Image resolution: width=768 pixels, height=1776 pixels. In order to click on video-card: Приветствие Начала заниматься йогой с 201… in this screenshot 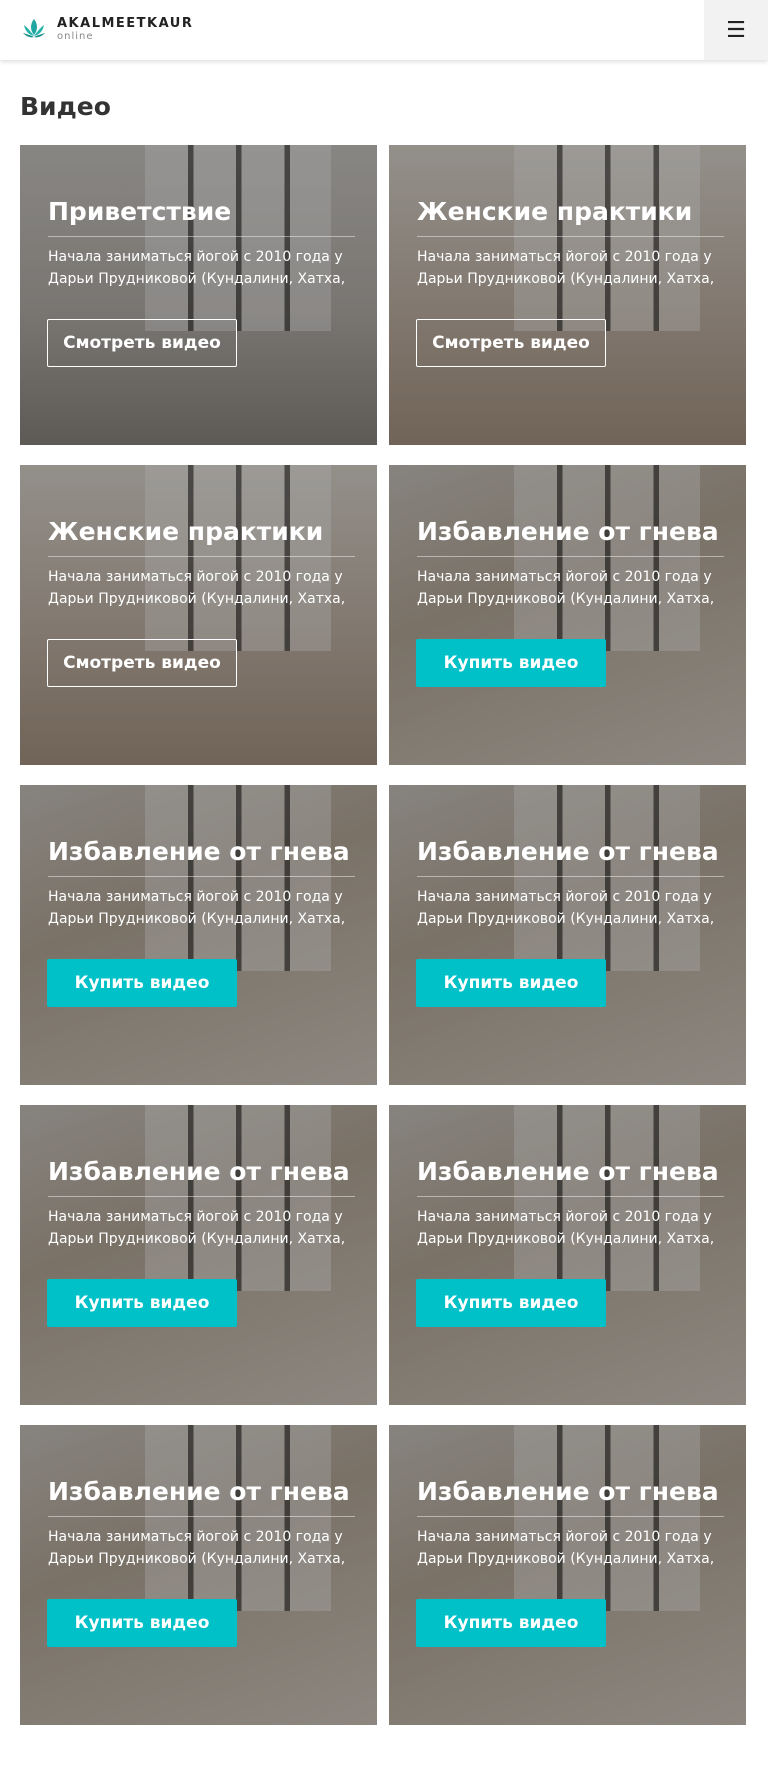, I will do `click(198, 295)`.